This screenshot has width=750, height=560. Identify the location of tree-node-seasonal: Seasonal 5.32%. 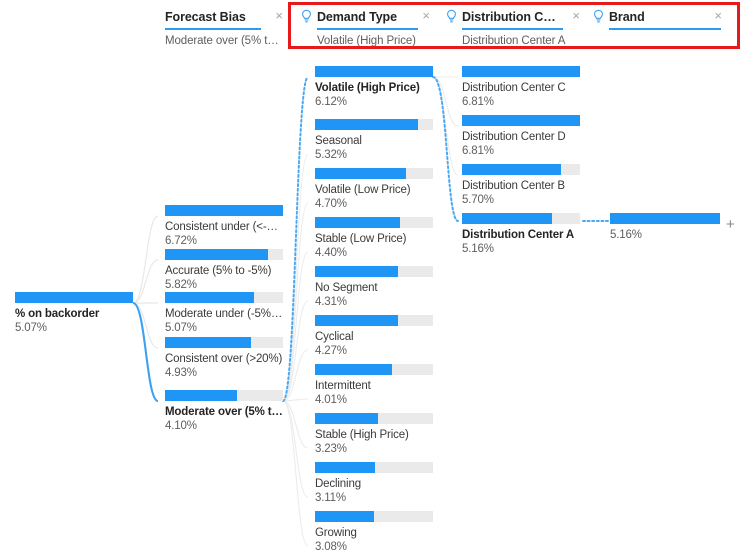
(374, 140).